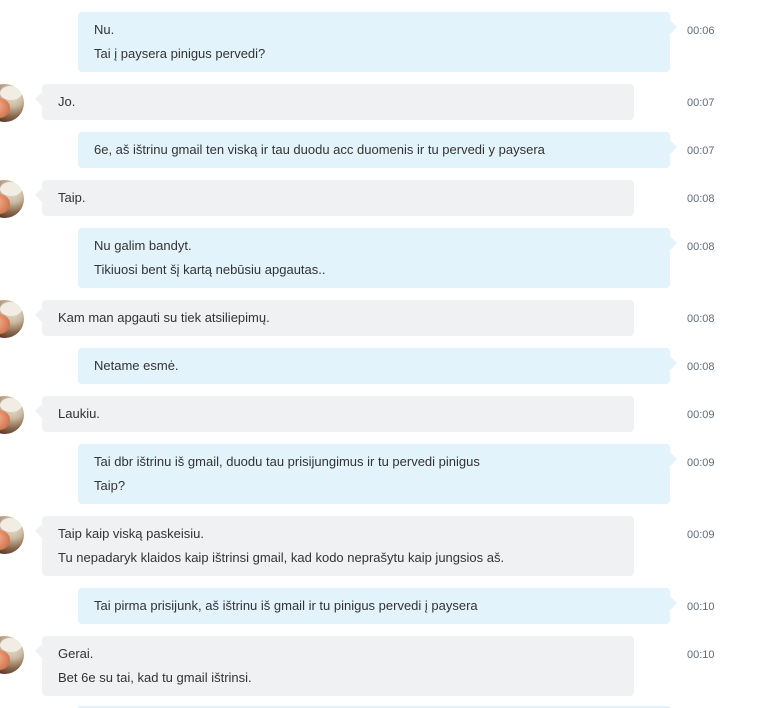 Image resolution: width=778 pixels, height=708 pixels. Describe the element at coordinates (377, 366) in the screenshot. I see `message-bubble: Netame esmė.` at that location.